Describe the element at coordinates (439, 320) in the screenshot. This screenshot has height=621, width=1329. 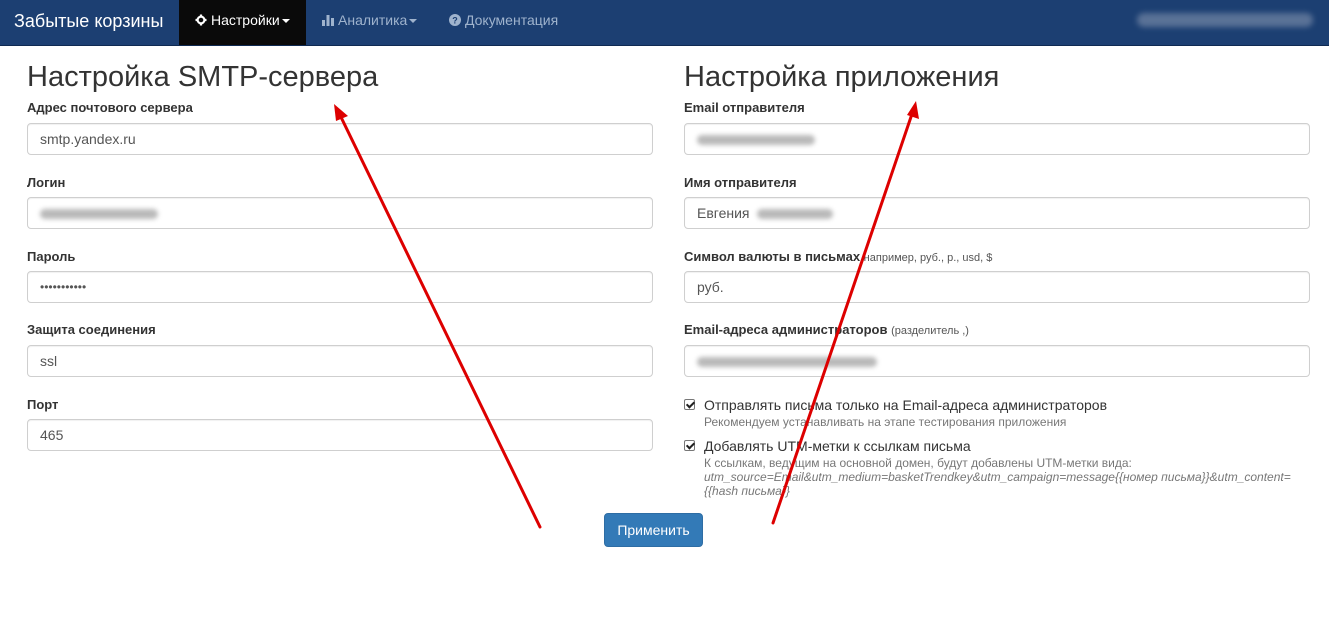
I see `annotation-arrow-left` at that location.